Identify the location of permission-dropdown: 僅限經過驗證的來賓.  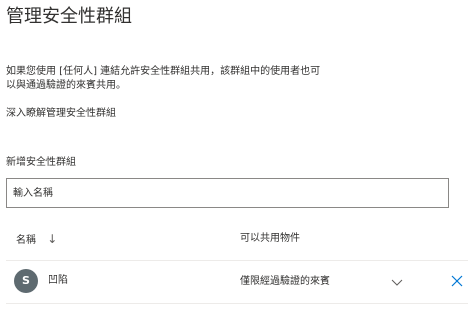
(323, 282).